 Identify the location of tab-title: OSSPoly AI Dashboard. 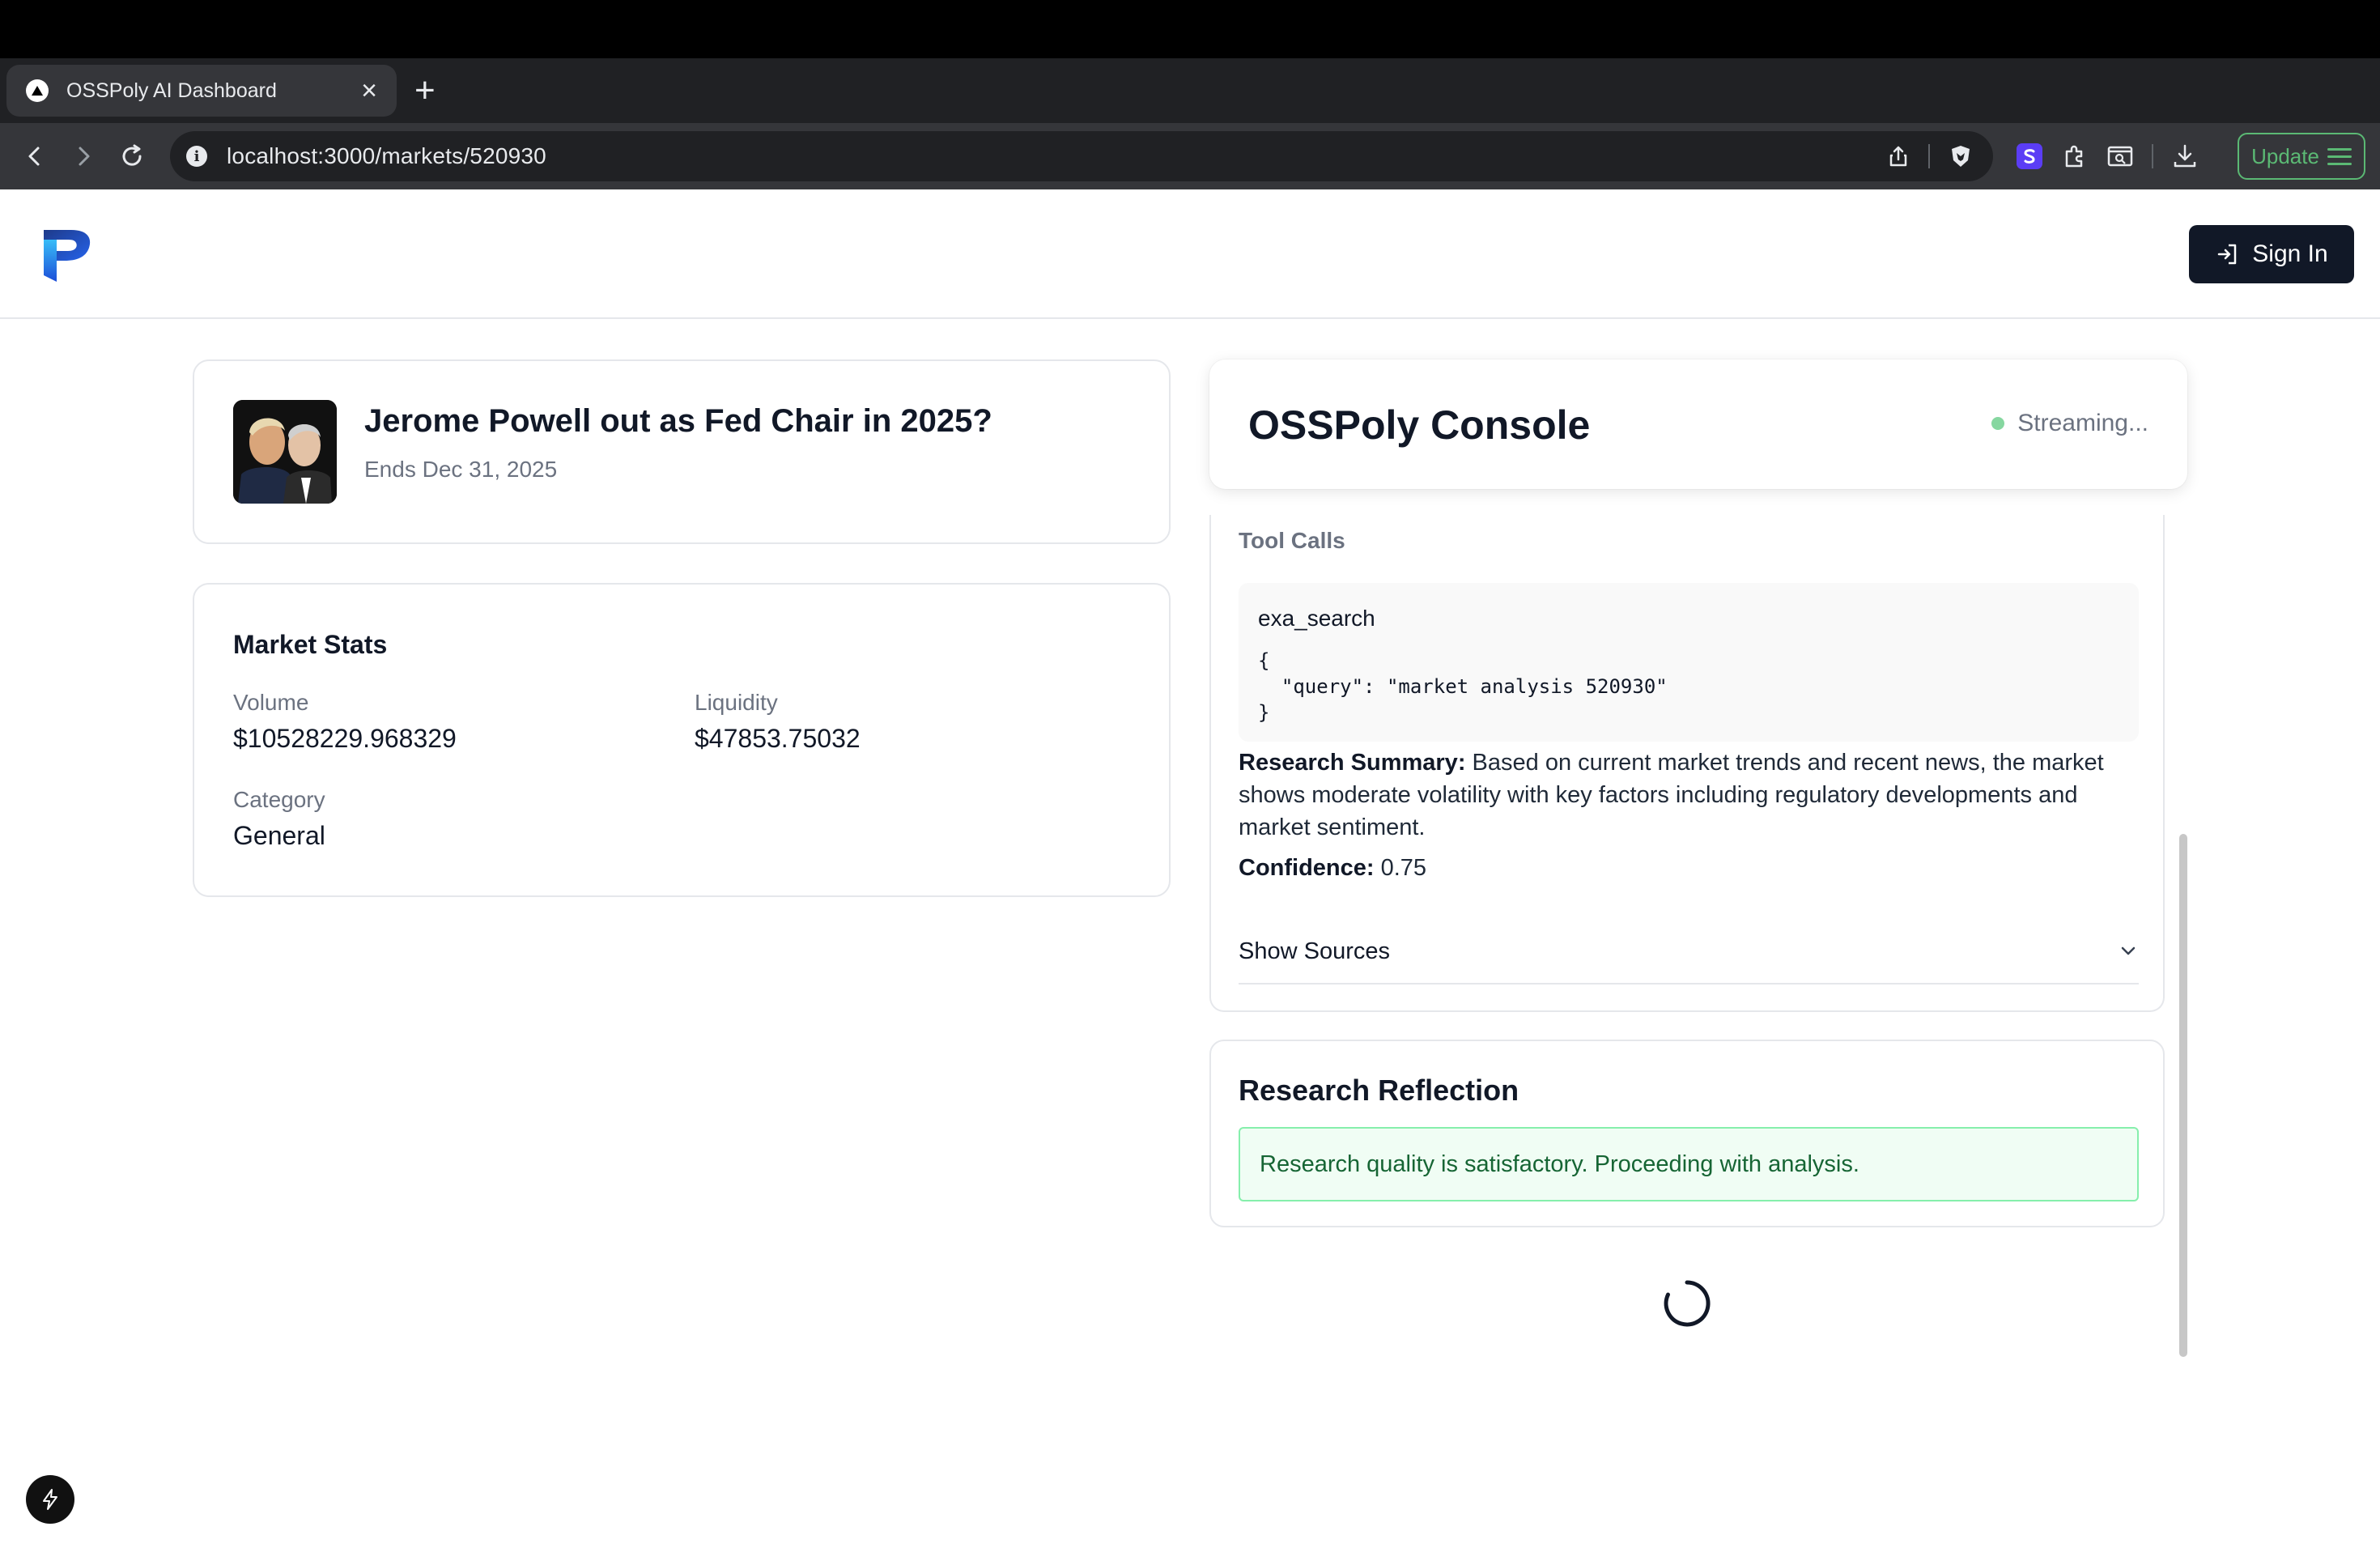
(172, 91).